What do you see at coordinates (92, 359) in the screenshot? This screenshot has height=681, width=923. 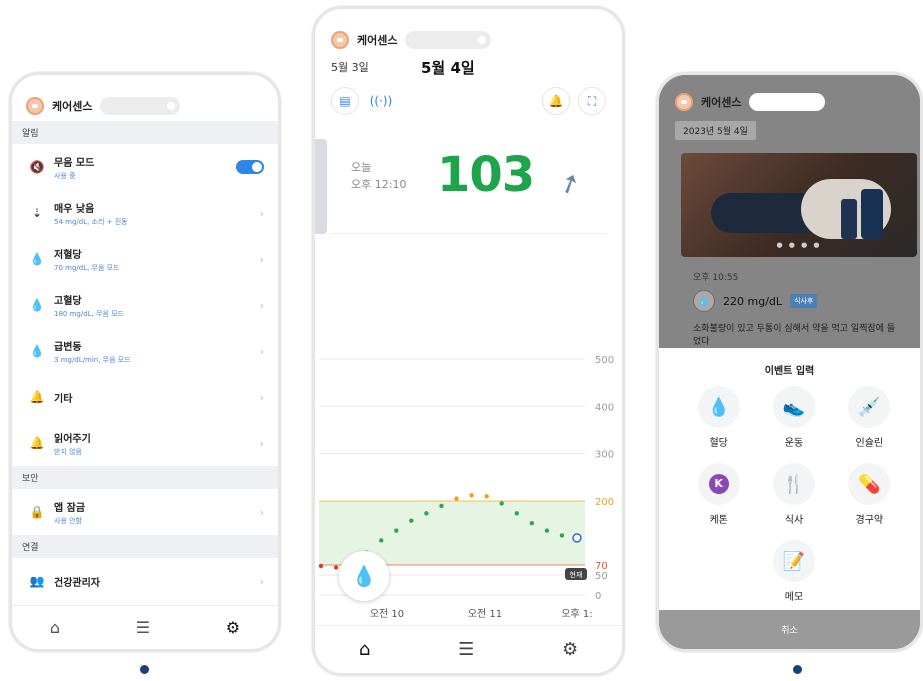 I see `row-subtitle: 3 mg/dL/min, 무음 모드` at bounding box center [92, 359].